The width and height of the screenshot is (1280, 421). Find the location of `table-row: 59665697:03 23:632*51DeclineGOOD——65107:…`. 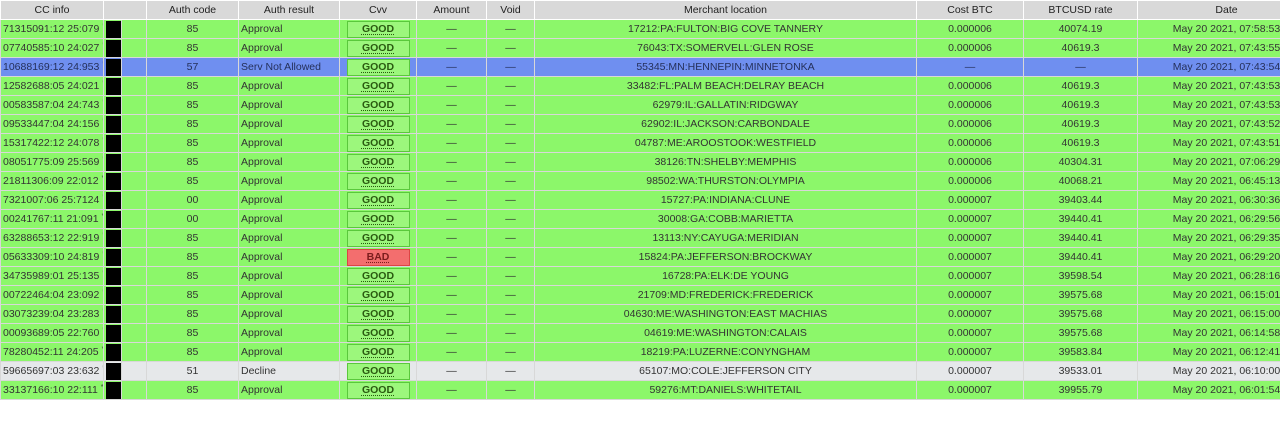

table-row: 59665697:03 23:632*51DeclineGOOD——65107:… is located at coordinates (640, 371).